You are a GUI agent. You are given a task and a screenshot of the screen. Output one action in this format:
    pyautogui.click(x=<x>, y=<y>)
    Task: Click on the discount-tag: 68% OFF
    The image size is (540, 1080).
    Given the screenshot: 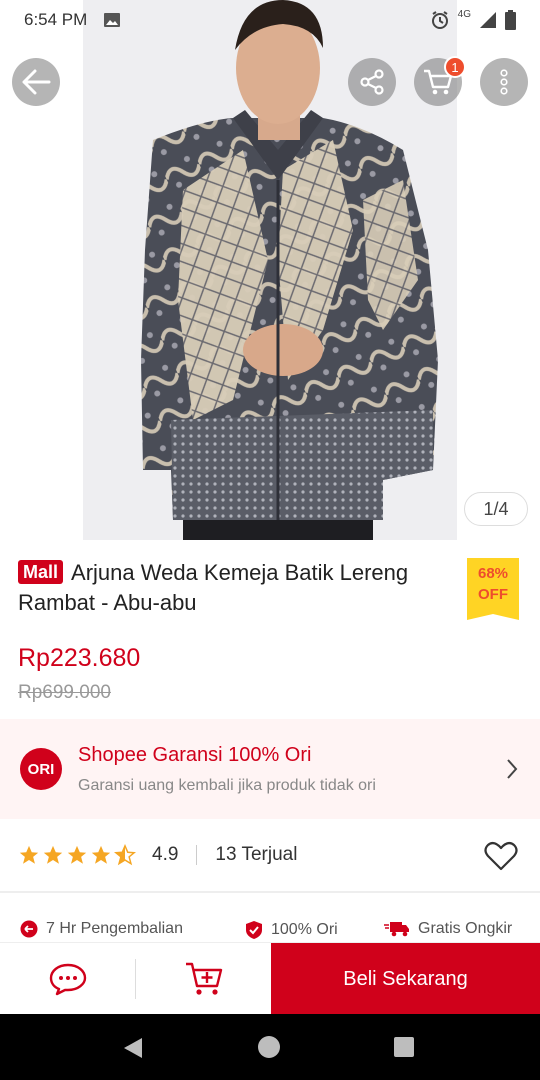 What is the action you would take?
    pyautogui.click(x=493, y=589)
    